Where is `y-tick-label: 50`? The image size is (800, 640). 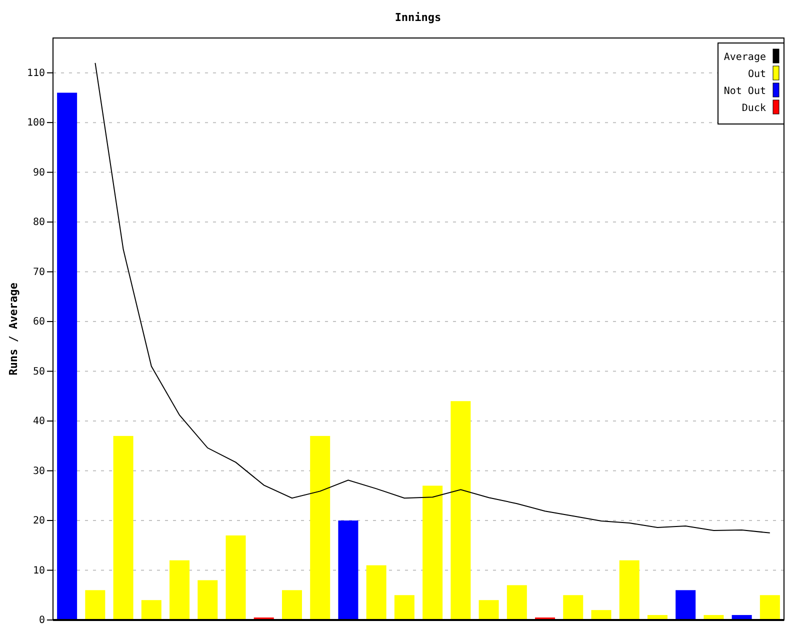 y-tick-label: 50 is located at coordinates (38, 372).